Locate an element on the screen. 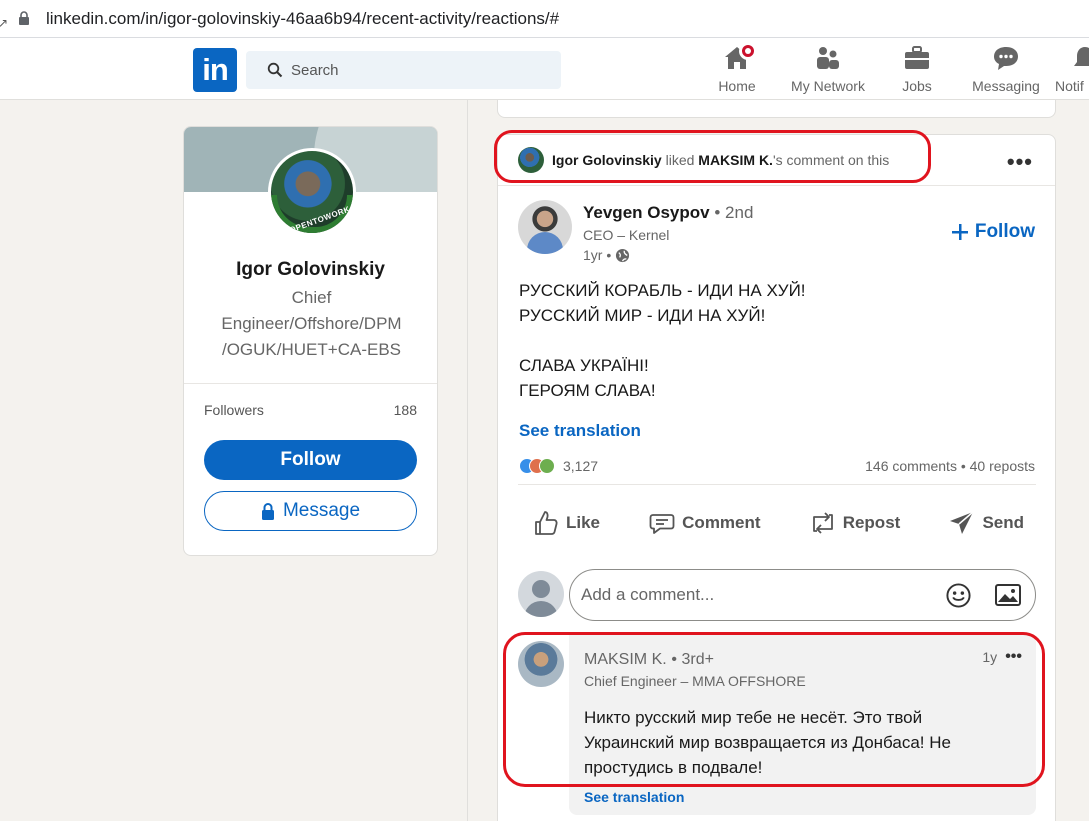 Image resolution: width=1089 pixels, height=821 pixels. nav-messaging-label: Messaging is located at coordinates (1006, 86).